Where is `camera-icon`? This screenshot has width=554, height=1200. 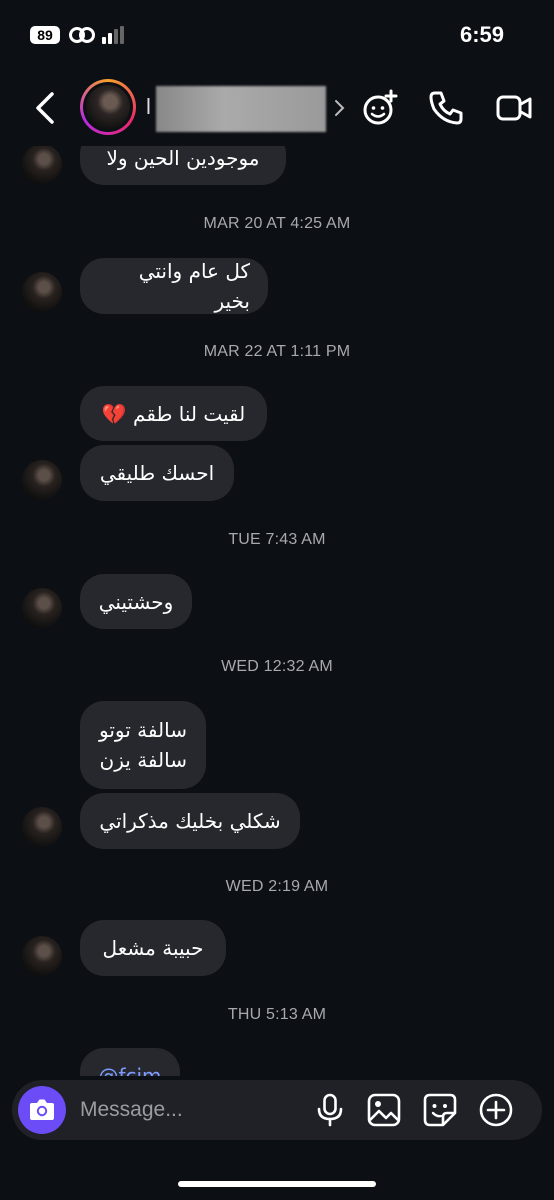
camera-icon is located at coordinates (42, 1109).